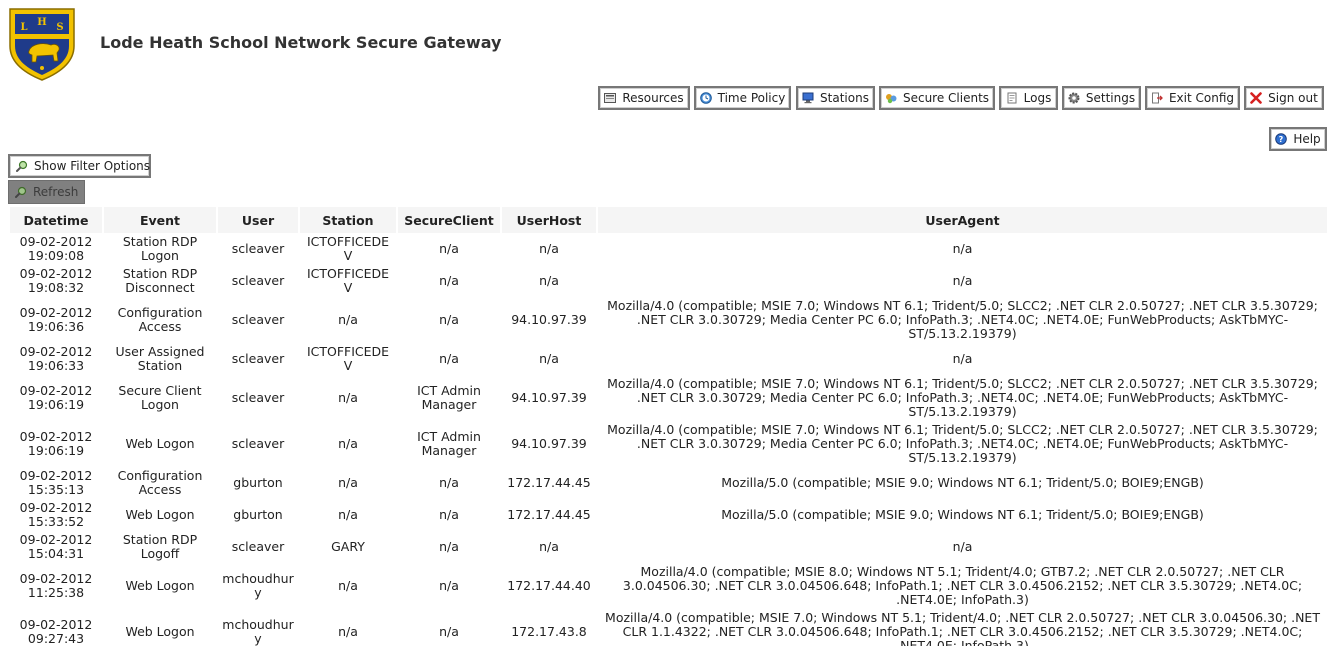  What do you see at coordinates (258, 220) in the screenshot?
I see `column-header-user: User` at bounding box center [258, 220].